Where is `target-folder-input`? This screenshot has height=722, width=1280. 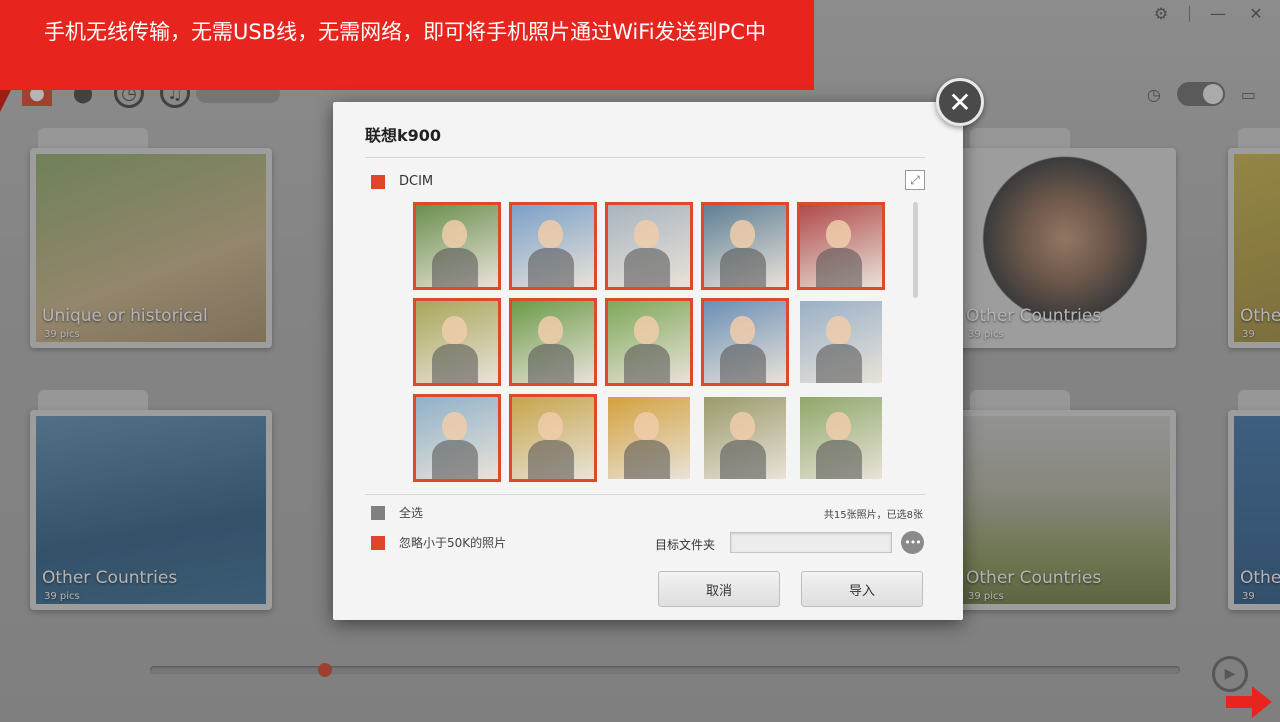 target-folder-input is located at coordinates (811, 542).